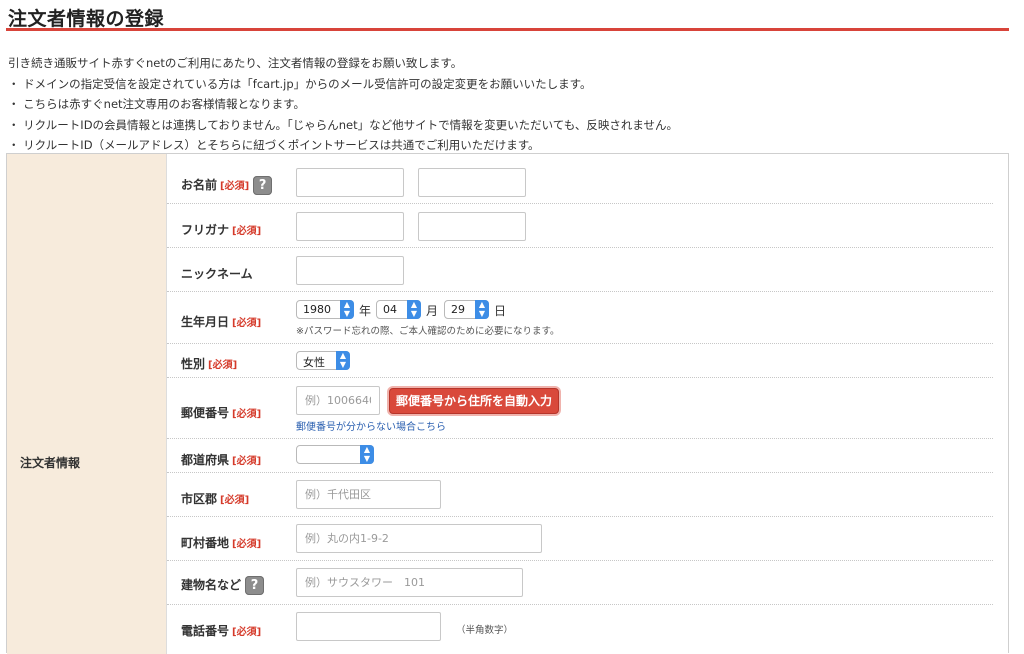 The height and width of the screenshot is (654, 1024). Describe the element at coordinates (368, 494) in the screenshot. I see `city-input` at that location.